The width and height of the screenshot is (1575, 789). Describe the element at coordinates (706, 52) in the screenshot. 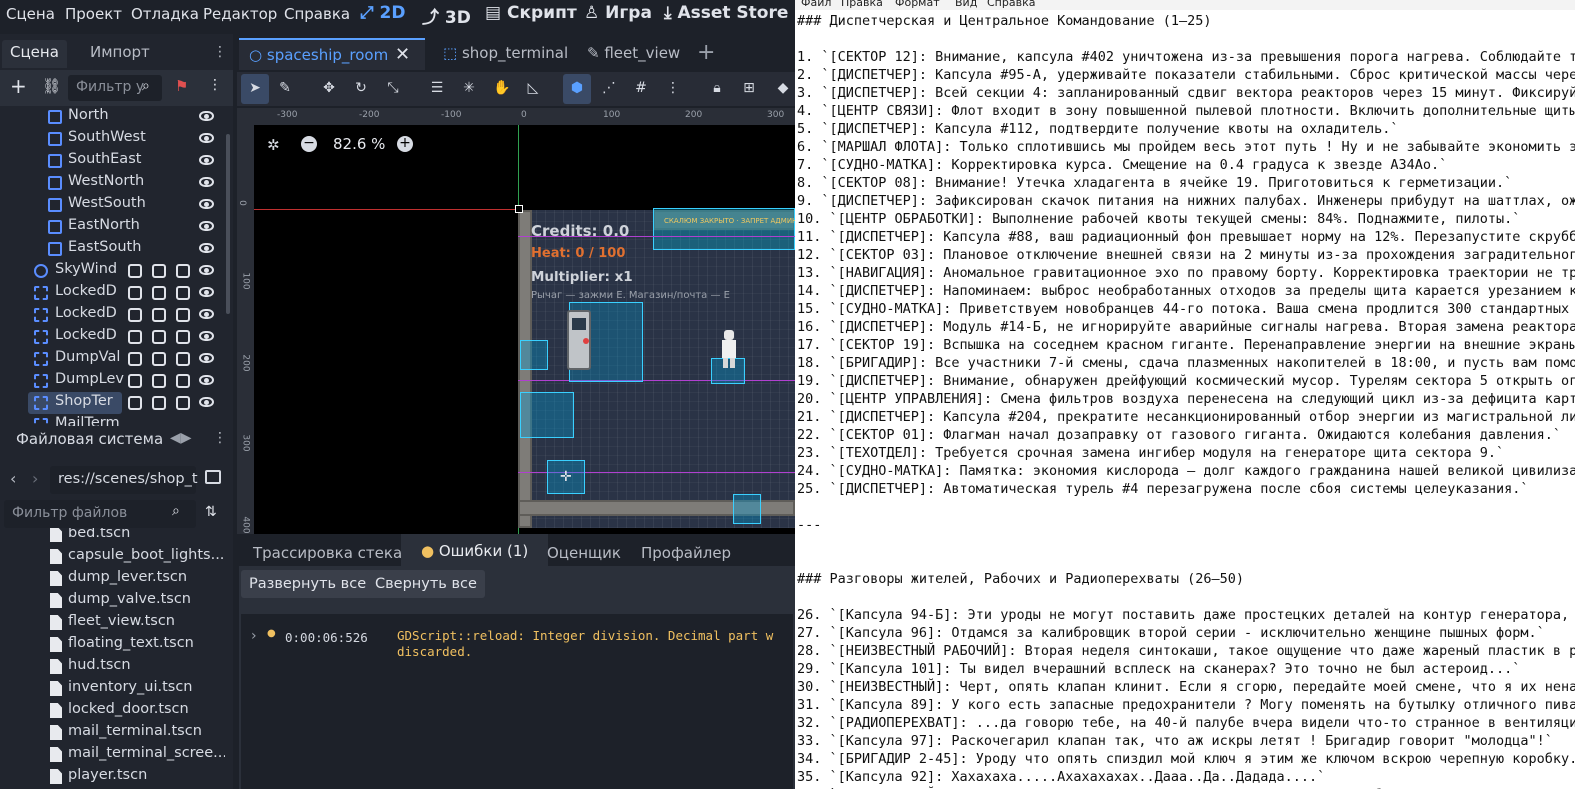

I see `add-tab-icon: +` at that location.